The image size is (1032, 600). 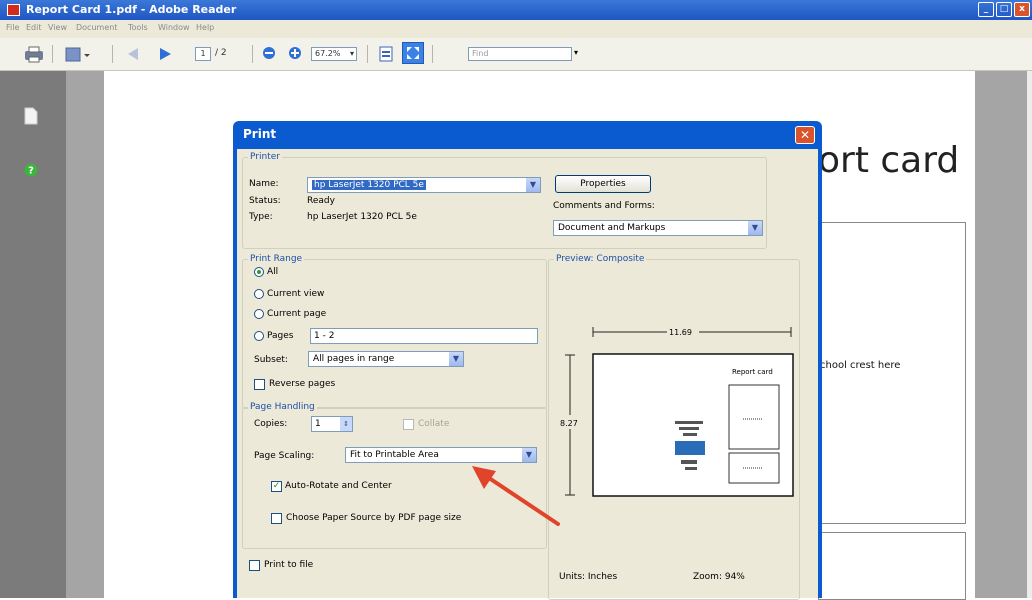 What do you see at coordinates (57, 27) in the screenshot?
I see `menu-view: View` at bounding box center [57, 27].